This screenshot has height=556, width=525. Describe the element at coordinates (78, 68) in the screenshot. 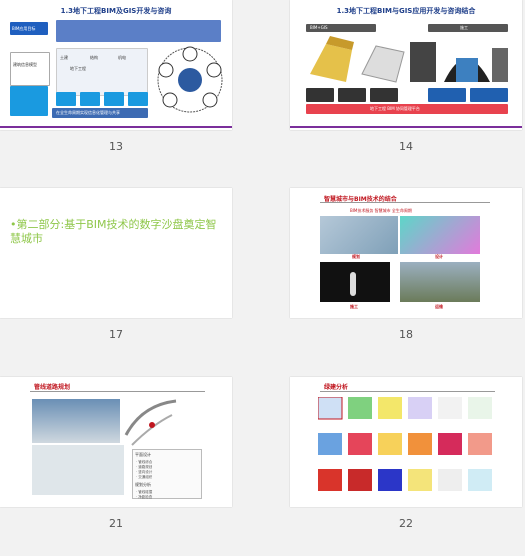

I see `block-label: 地下工程` at that location.